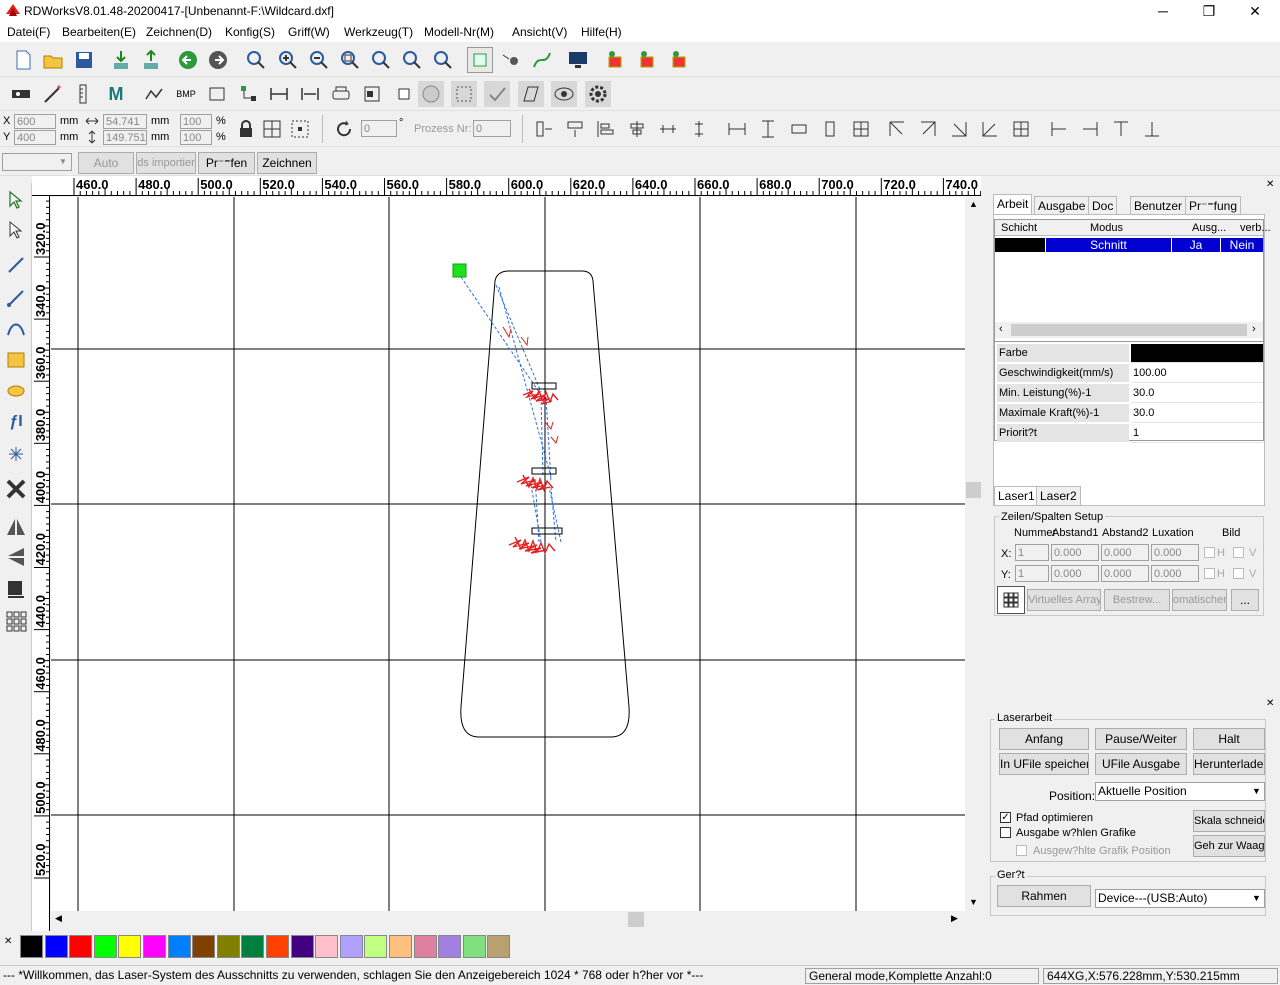  What do you see at coordinates (1075, 552) in the screenshot?
I see `array-x-abstand1` at bounding box center [1075, 552].